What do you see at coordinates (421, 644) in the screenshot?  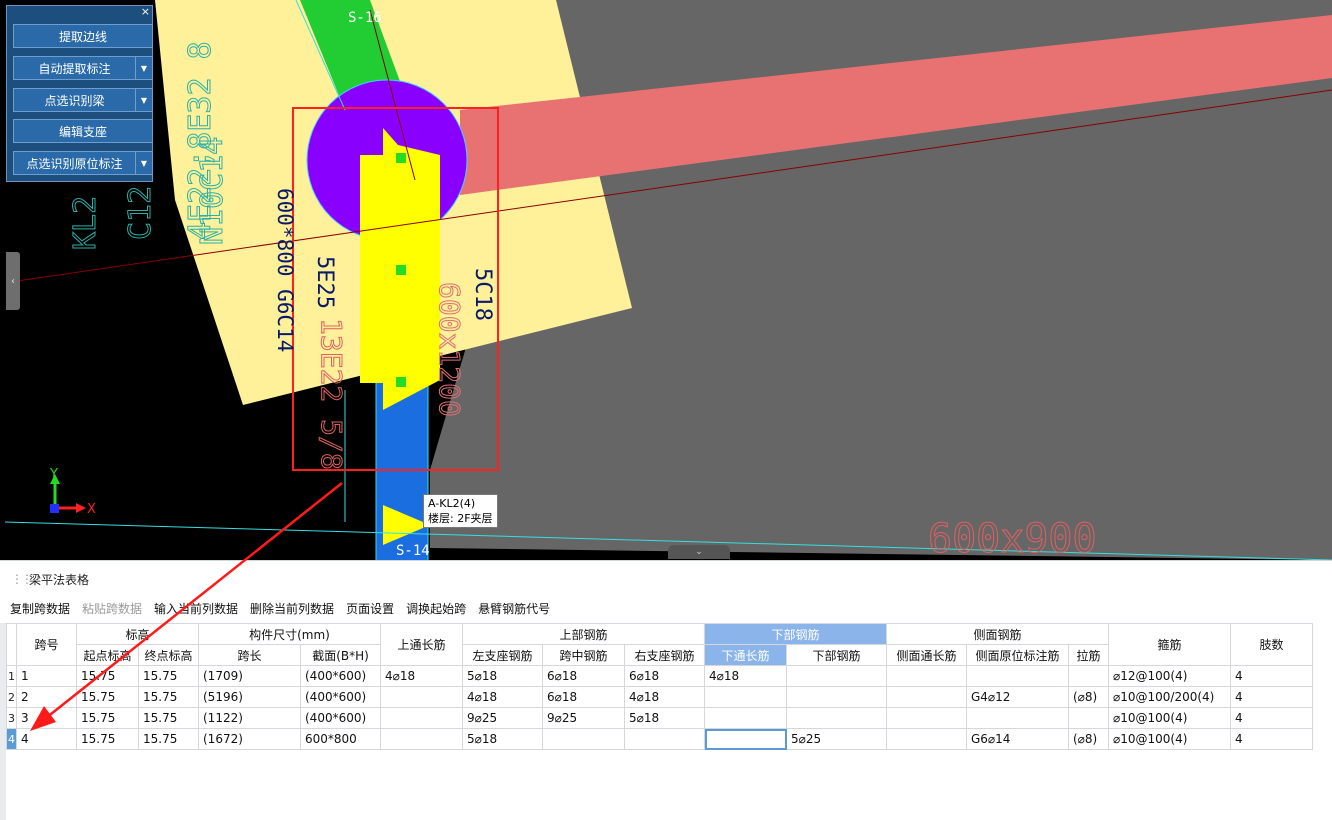 I see `header-top-long: 上通长筋` at bounding box center [421, 644].